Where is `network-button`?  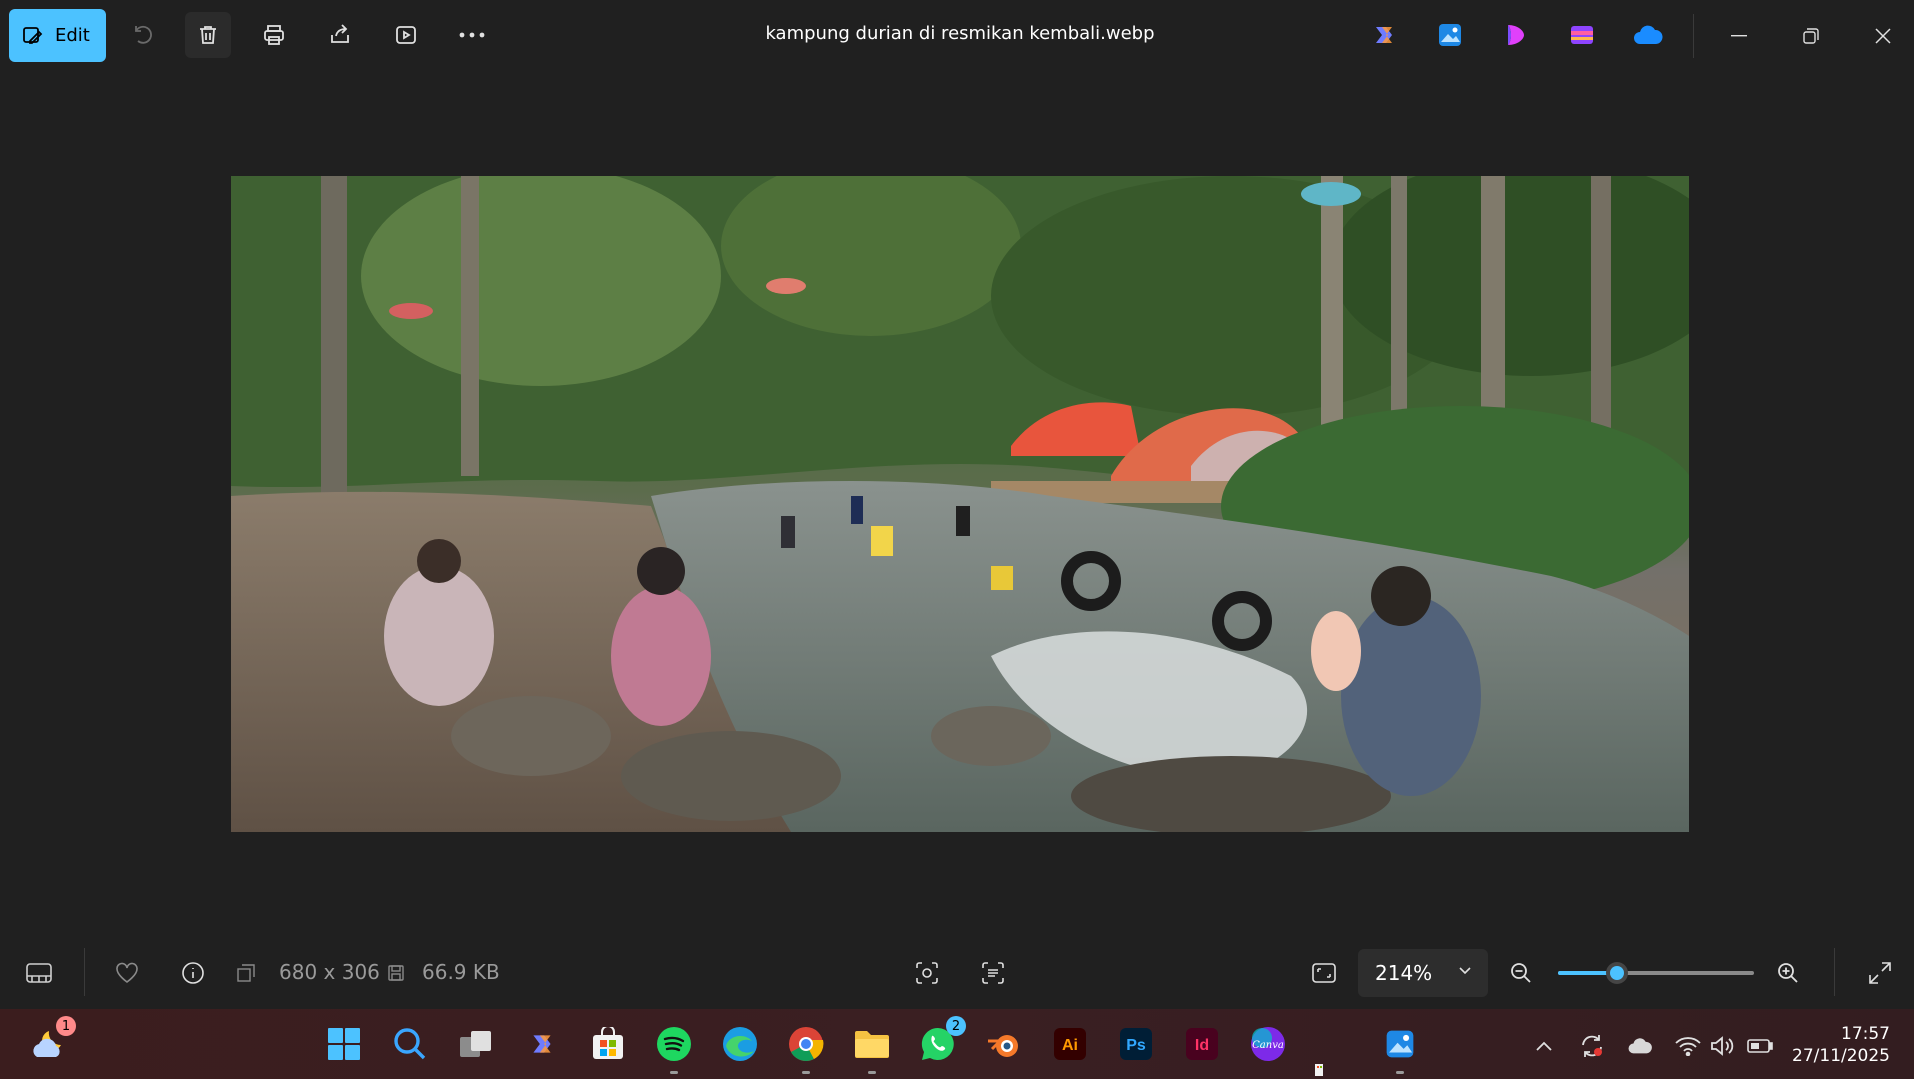 network-button is located at coordinates (1688, 1046).